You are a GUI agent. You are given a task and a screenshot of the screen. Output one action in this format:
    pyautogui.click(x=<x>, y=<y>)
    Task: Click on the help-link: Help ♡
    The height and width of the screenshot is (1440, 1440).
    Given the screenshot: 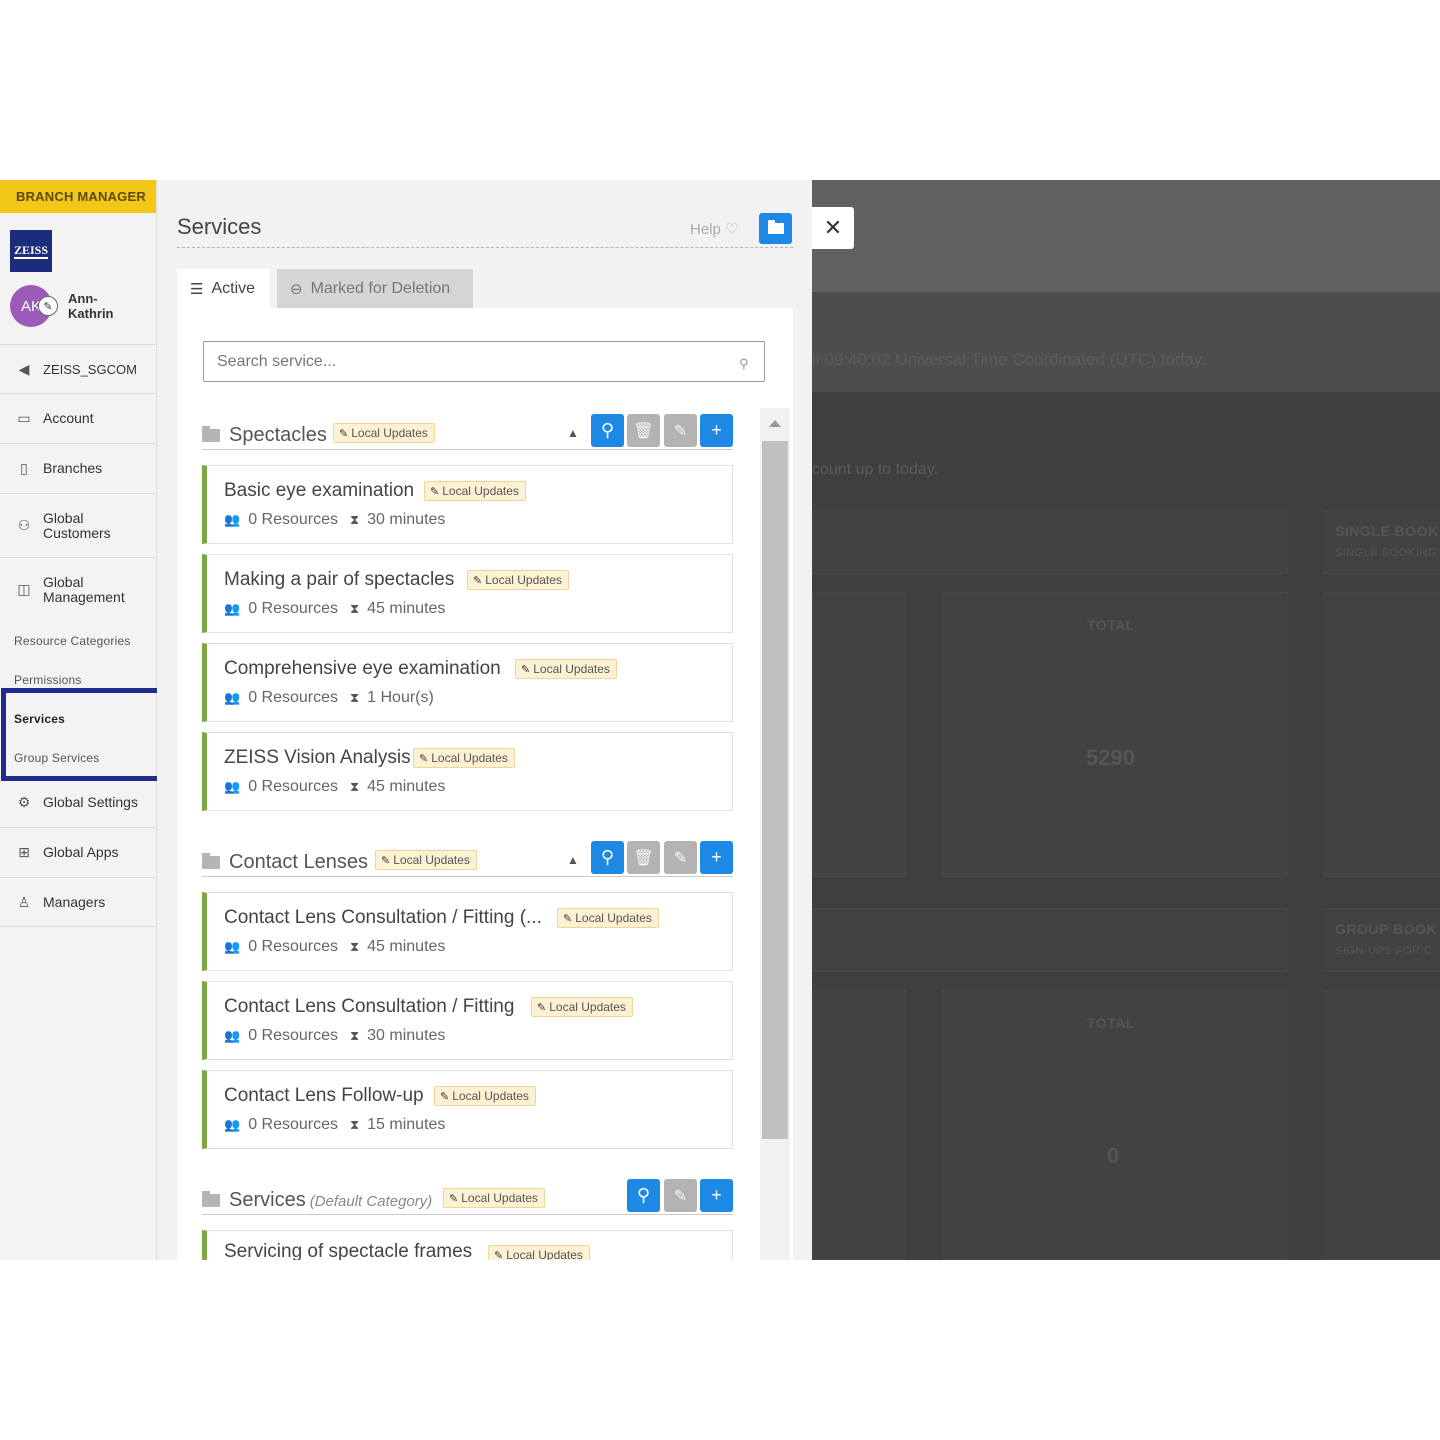 What is the action you would take?
    pyautogui.click(x=714, y=229)
    